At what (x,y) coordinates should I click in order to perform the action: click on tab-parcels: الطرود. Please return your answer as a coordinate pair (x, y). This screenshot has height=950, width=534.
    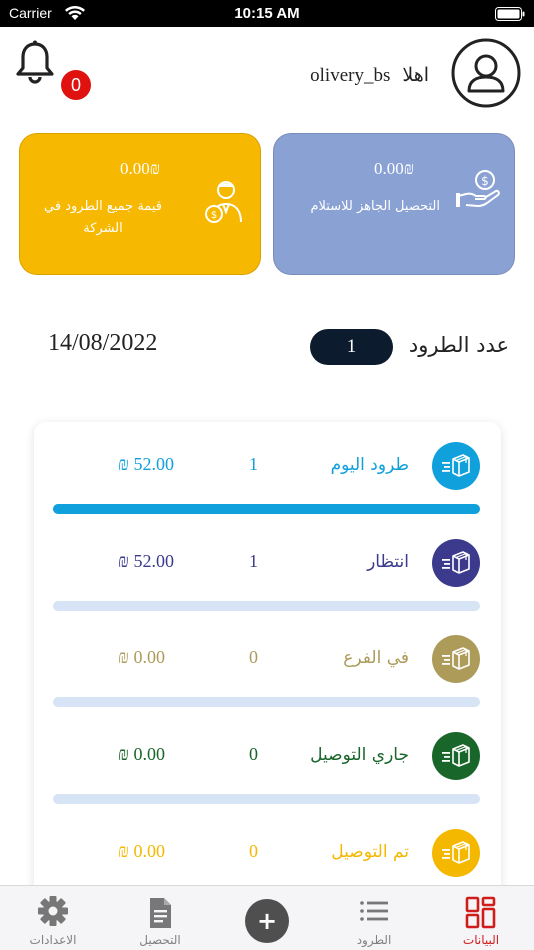
    Looking at the image, I should click on (374, 918).